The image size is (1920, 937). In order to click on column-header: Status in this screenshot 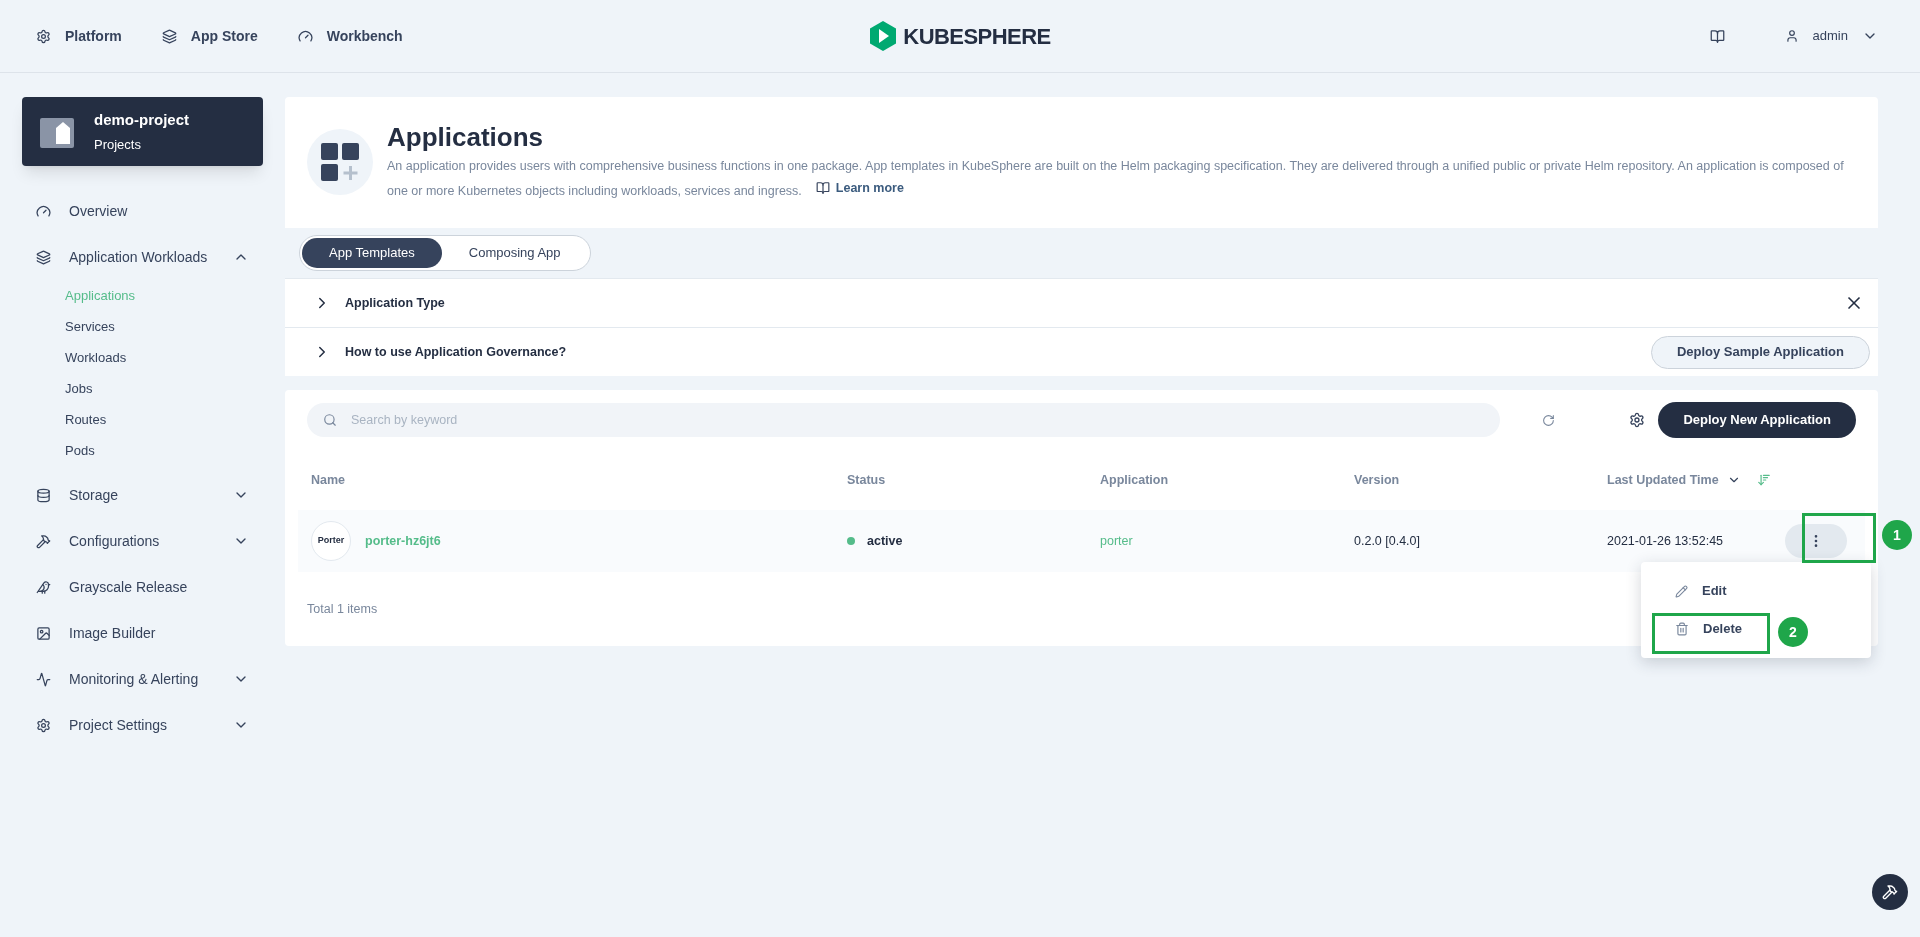, I will do `click(866, 480)`.